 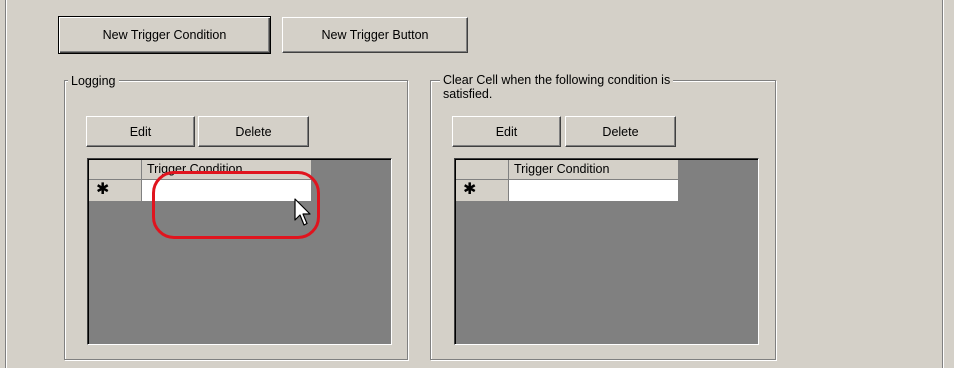 I want to click on clear-cell-delete-button: Delete, so click(x=620, y=131).